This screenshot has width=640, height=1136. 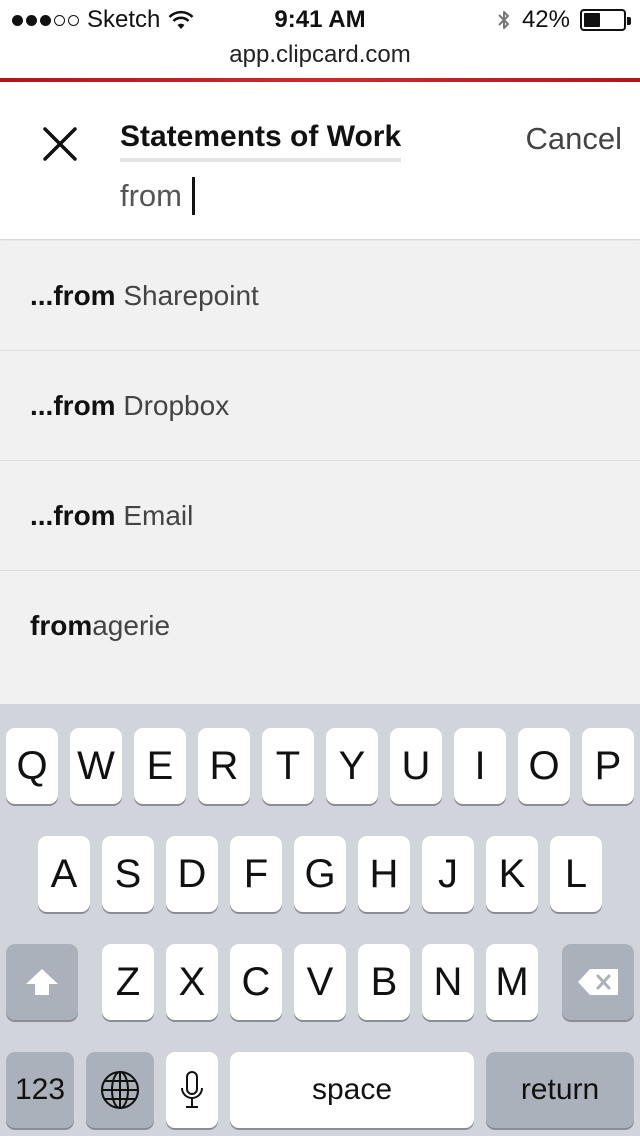 What do you see at coordinates (512, 982) in the screenshot?
I see `key-m: M` at bounding box center [512, 982].